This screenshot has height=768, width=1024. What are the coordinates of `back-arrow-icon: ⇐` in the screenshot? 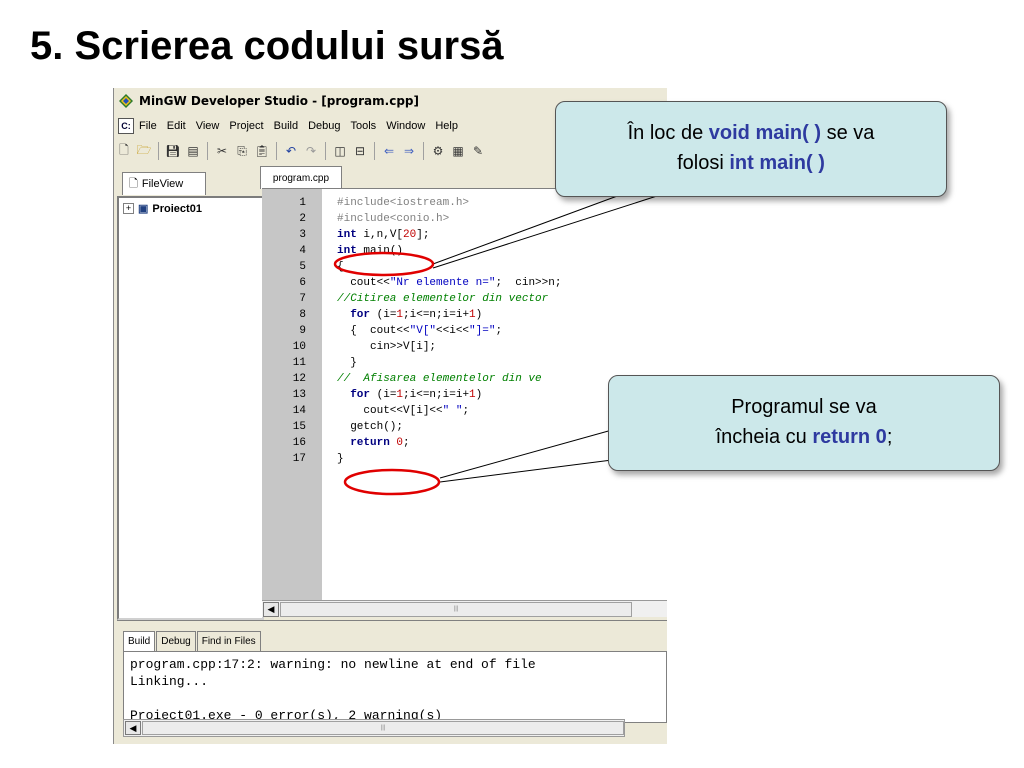 It's located at (389, 151).